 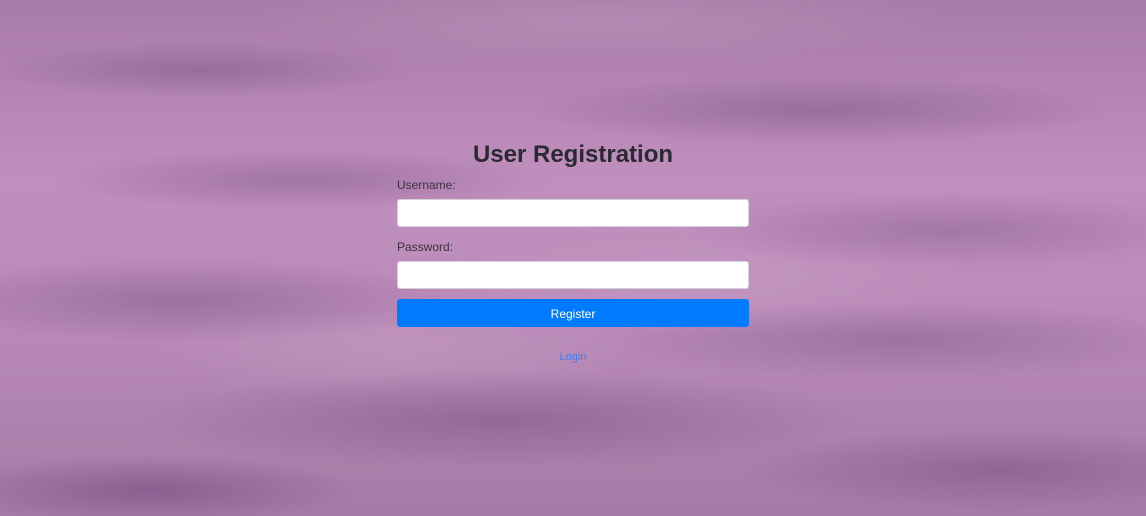 What do you see at coordinates (573, 313) in the screenshot?
I see `register-button: Register` at bounding box center [573, 313].